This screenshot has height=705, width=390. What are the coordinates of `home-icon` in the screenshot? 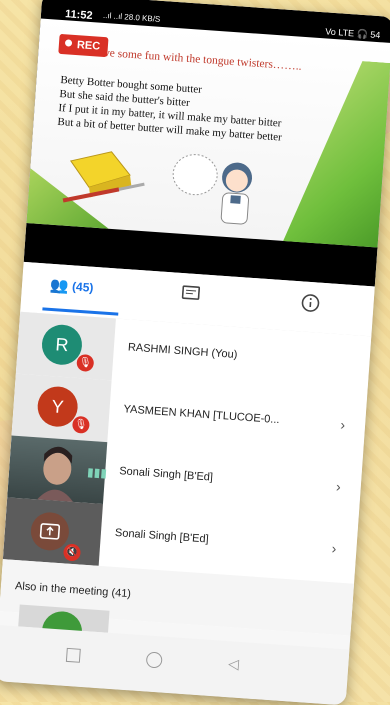 It's located at (154, 659).